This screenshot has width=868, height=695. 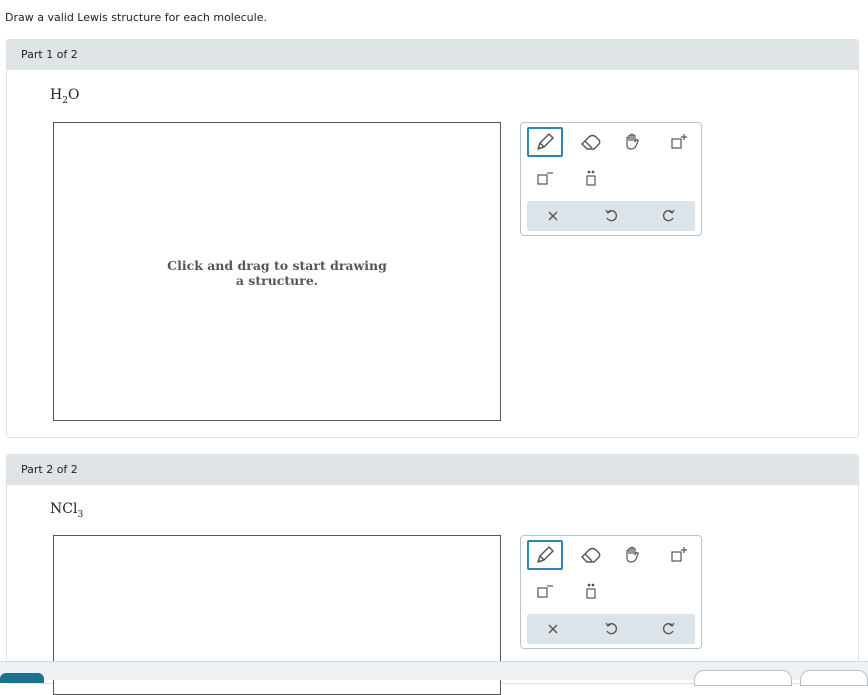 I want to click on part-1-header: Part 1 of 2, so click(x=432, y=55).